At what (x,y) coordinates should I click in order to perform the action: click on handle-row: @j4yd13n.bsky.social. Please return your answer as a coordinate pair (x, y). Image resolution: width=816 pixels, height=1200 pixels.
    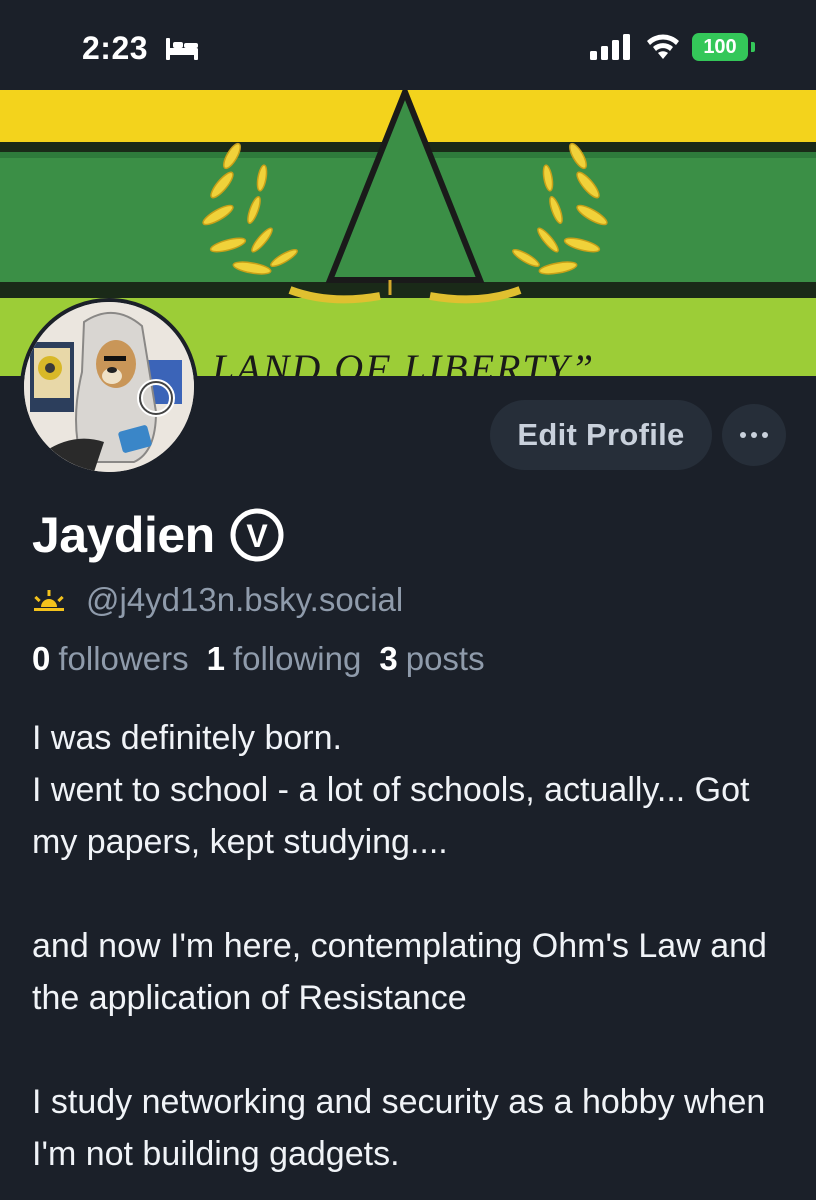
    Looking at the image, I should click on (217, 600).